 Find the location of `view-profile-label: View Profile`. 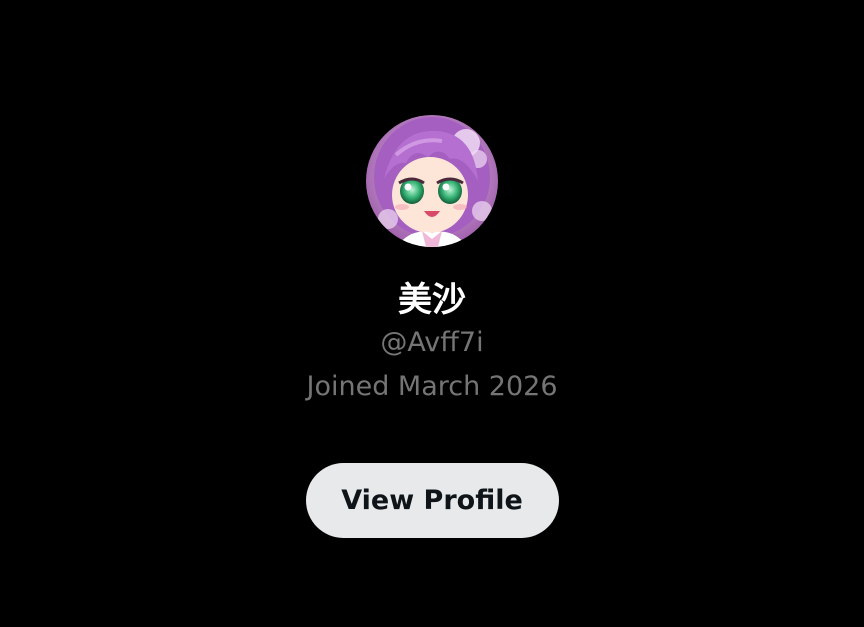

view-profile-label: View Profile is located at coordinates (432, 500).